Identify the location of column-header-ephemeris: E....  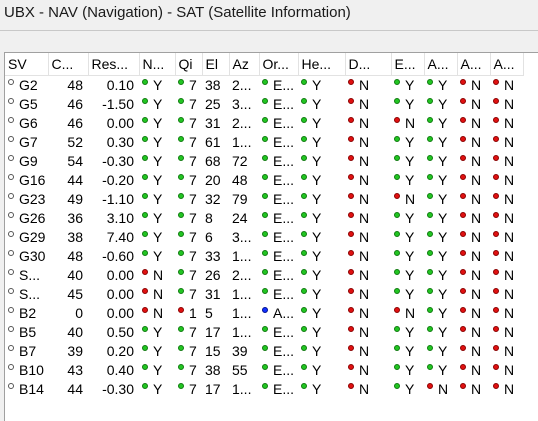
(408, 64).